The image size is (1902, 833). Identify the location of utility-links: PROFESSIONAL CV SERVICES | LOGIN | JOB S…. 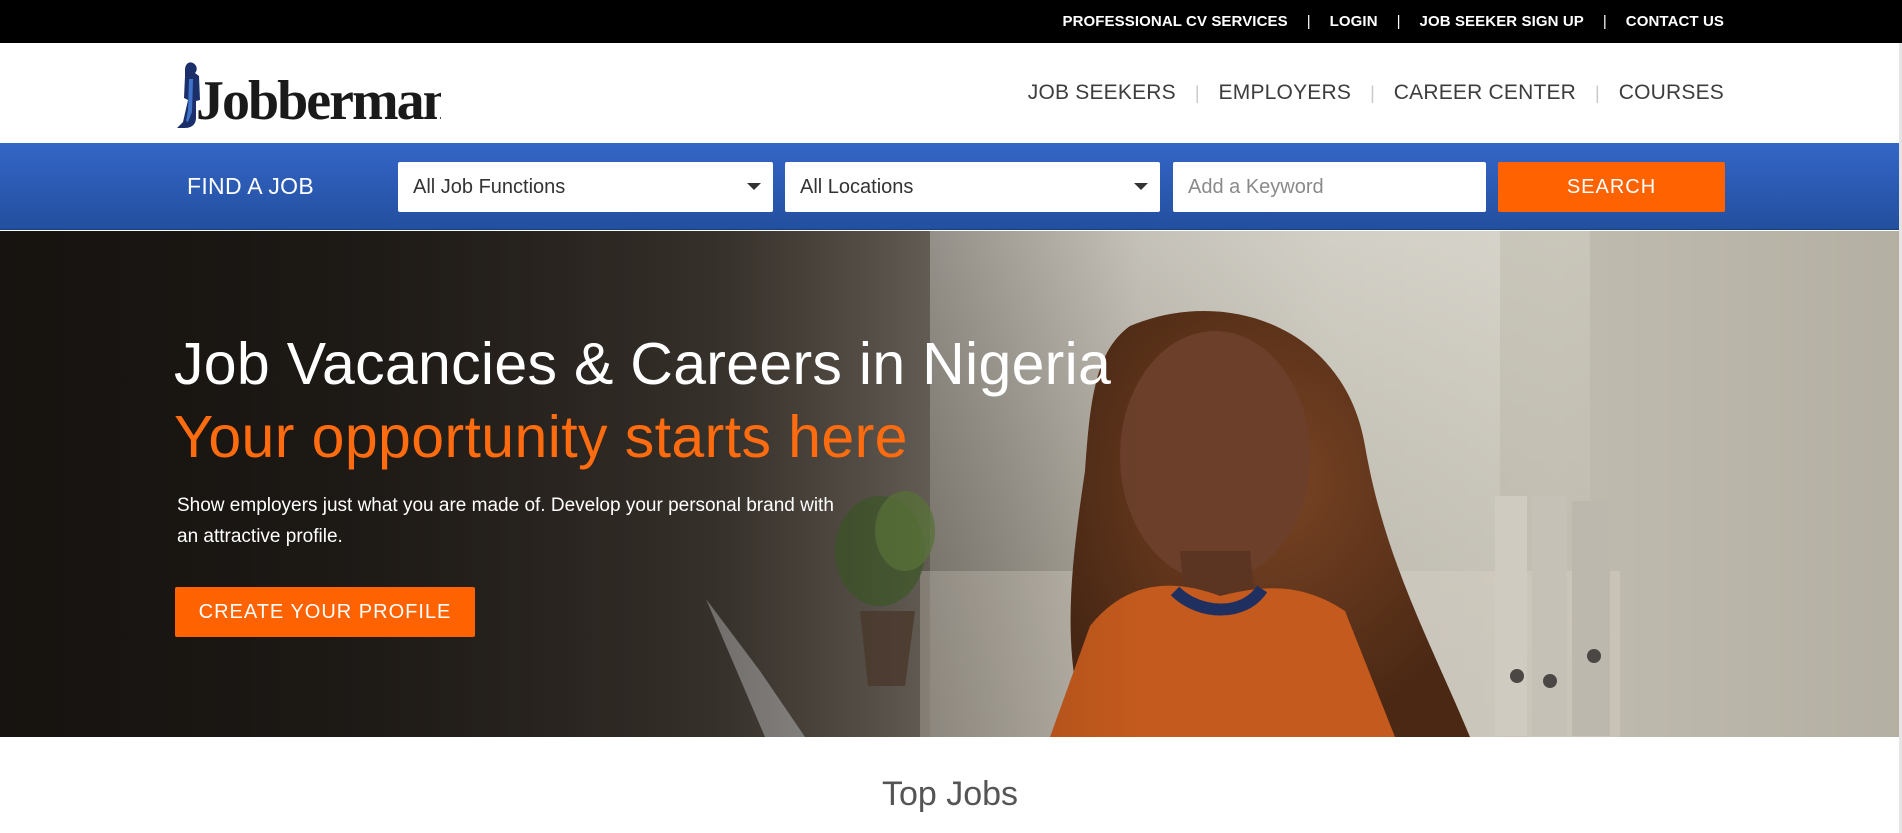
(1393, 21).